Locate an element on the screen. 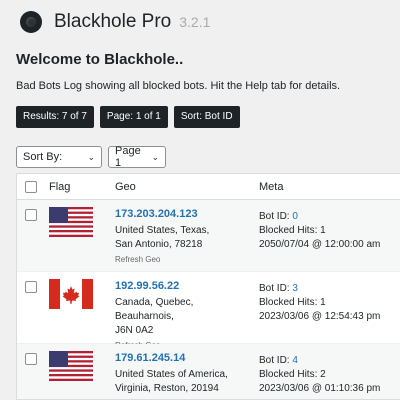 Image resolution: width=400 pixels, height=400 pixels. location-line: United States, Texas, is located at coordinates (162, 230).